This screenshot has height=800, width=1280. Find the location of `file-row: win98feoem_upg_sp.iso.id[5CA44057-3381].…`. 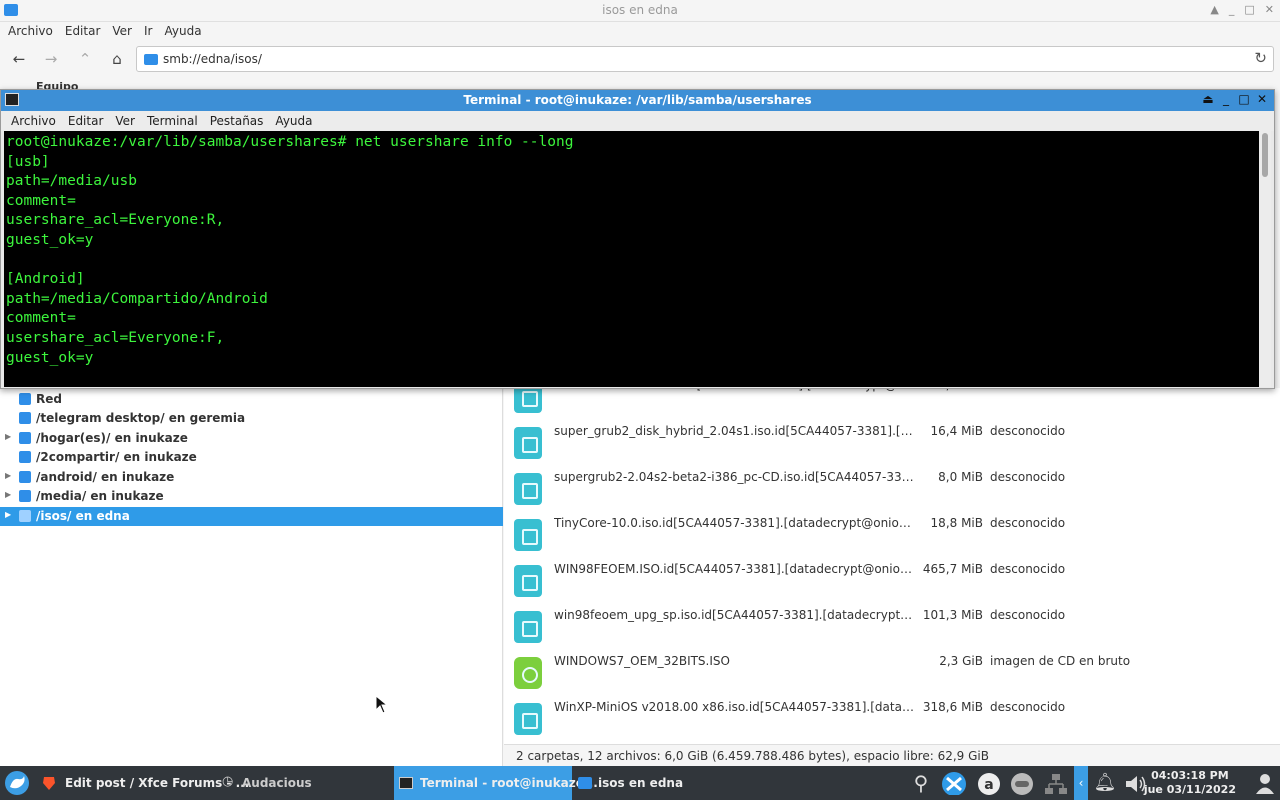

file-row: win98feoem_upg_sp.iso.id[5CA44057-3381].… is located at coordinates (892, 628).